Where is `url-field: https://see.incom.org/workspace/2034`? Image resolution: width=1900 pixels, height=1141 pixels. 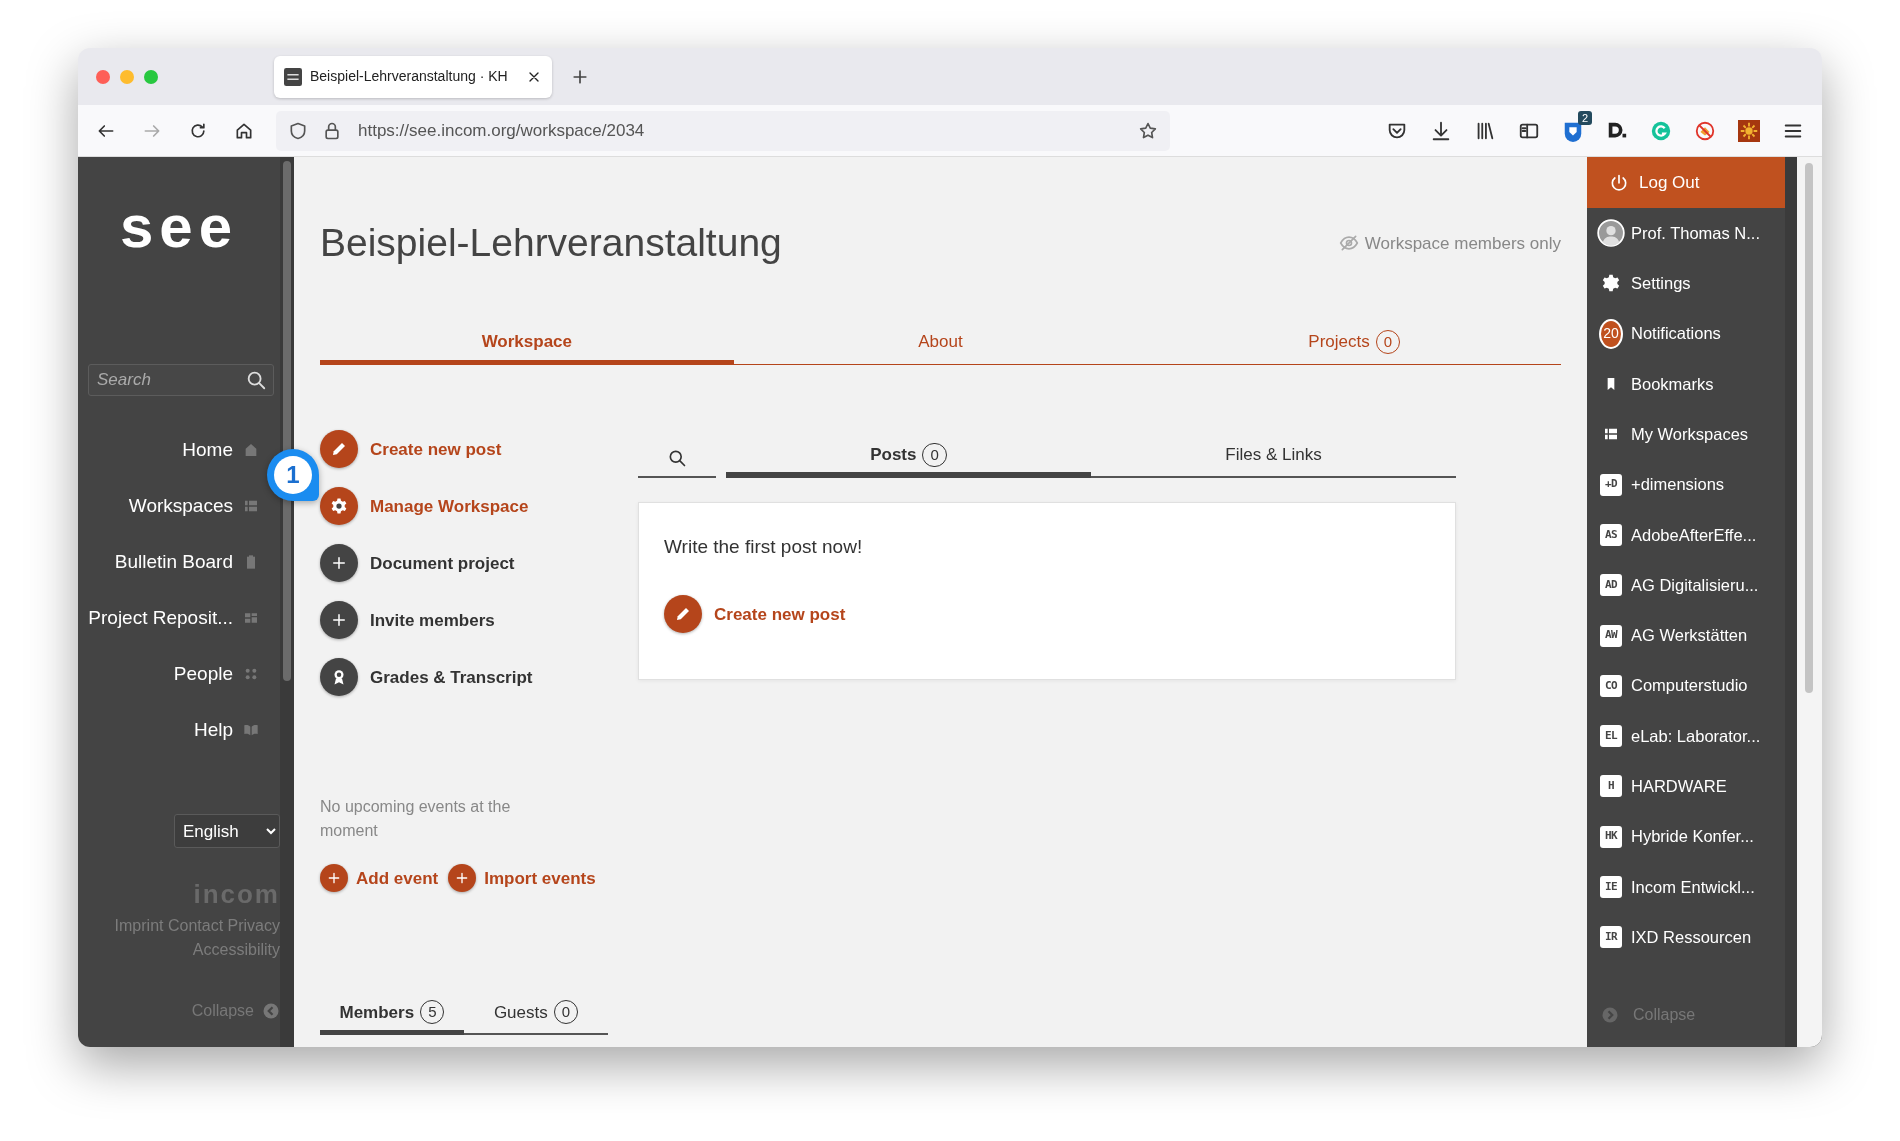 url-field: https://see.incom.org/workspace/2034 is located at coordinates (740, 130).